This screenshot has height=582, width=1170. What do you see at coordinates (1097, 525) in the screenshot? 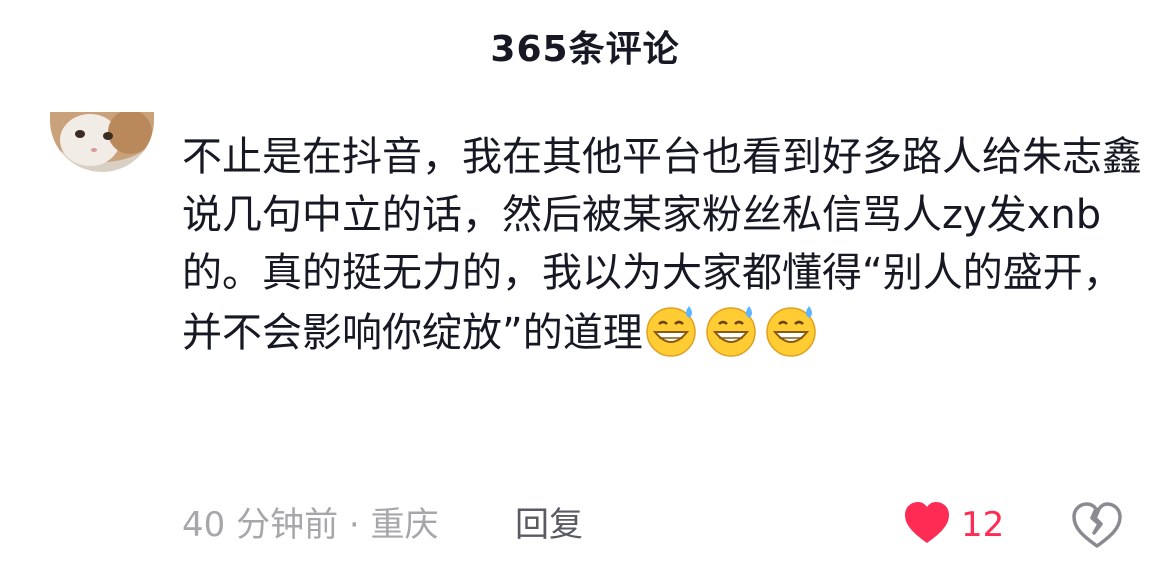
I see `dislike-button` at bounding box center [1097, 525].